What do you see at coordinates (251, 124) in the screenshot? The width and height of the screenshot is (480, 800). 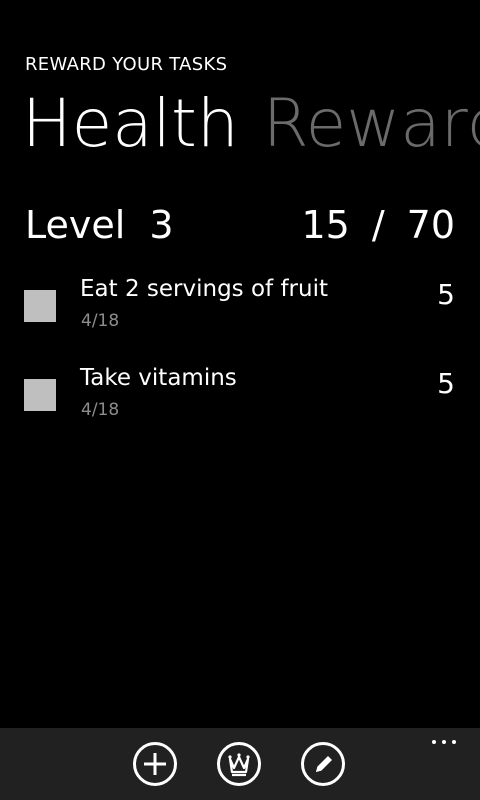 I see `pivot-header: Health Rewards` at bounding box center [251, 124].